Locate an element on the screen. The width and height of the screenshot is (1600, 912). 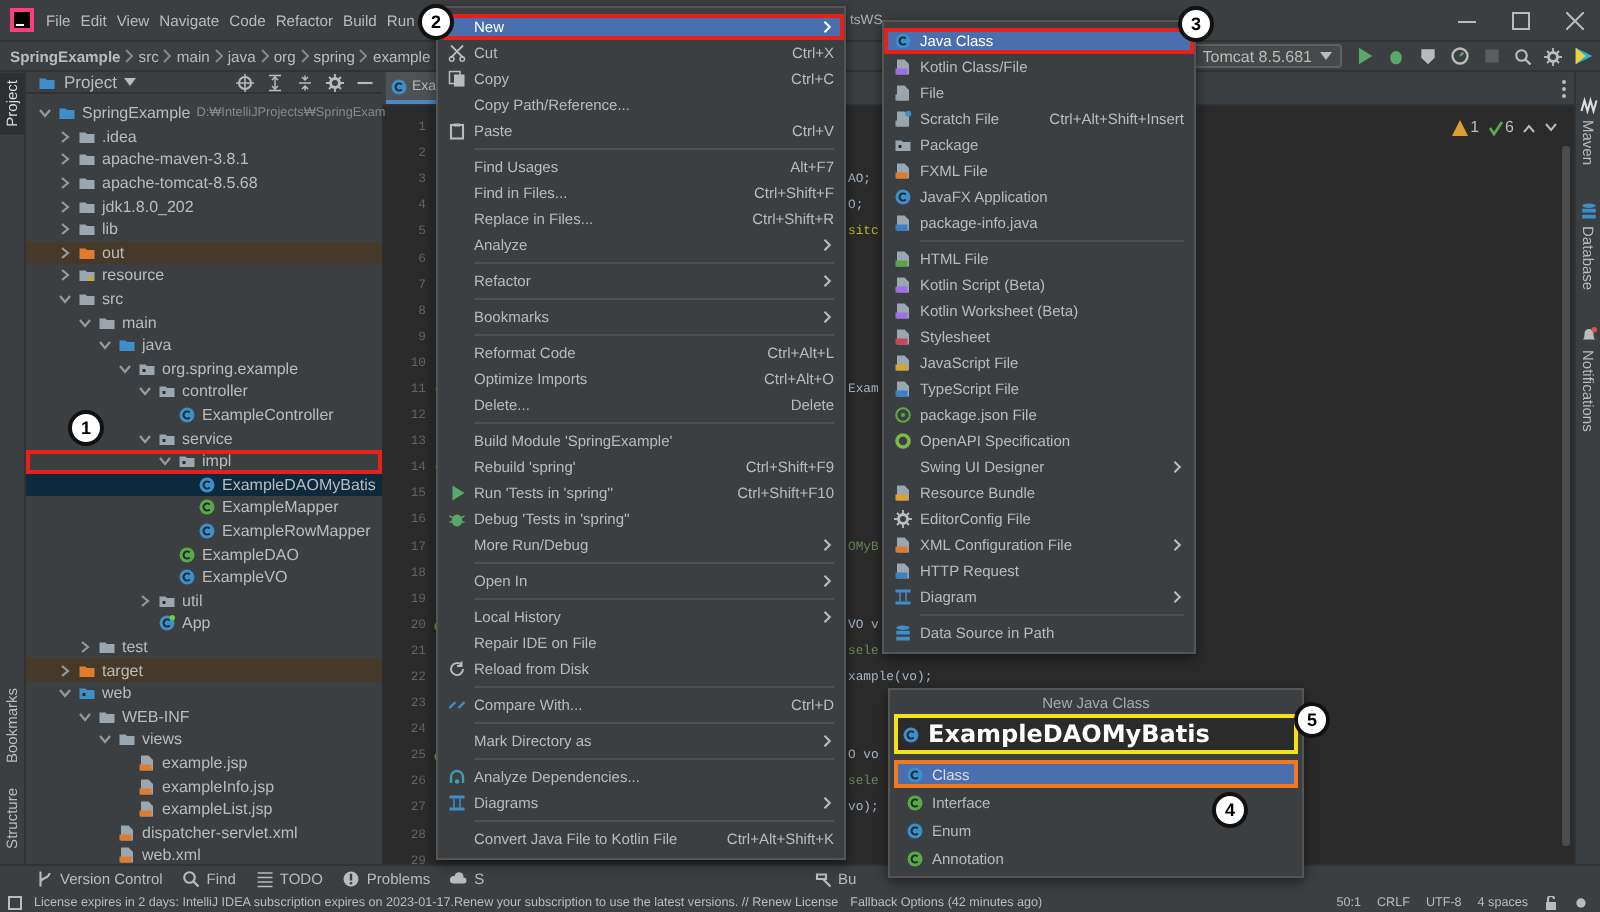
tree-item: web.xml is located at coordinates (152, 856).